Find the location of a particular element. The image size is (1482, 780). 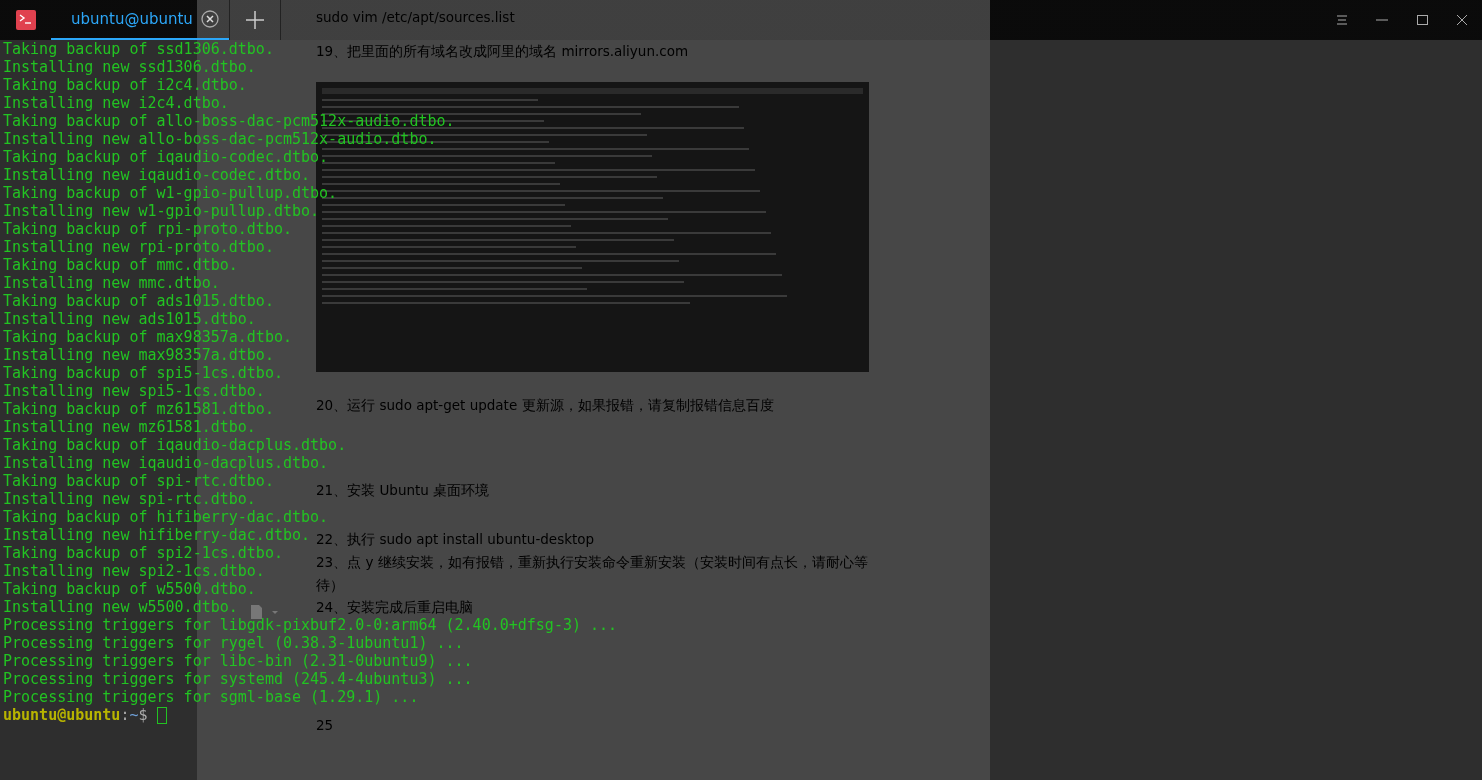

terminal-output-line: Installing new w5500.dtbo. is located at coordinates (120, 607).